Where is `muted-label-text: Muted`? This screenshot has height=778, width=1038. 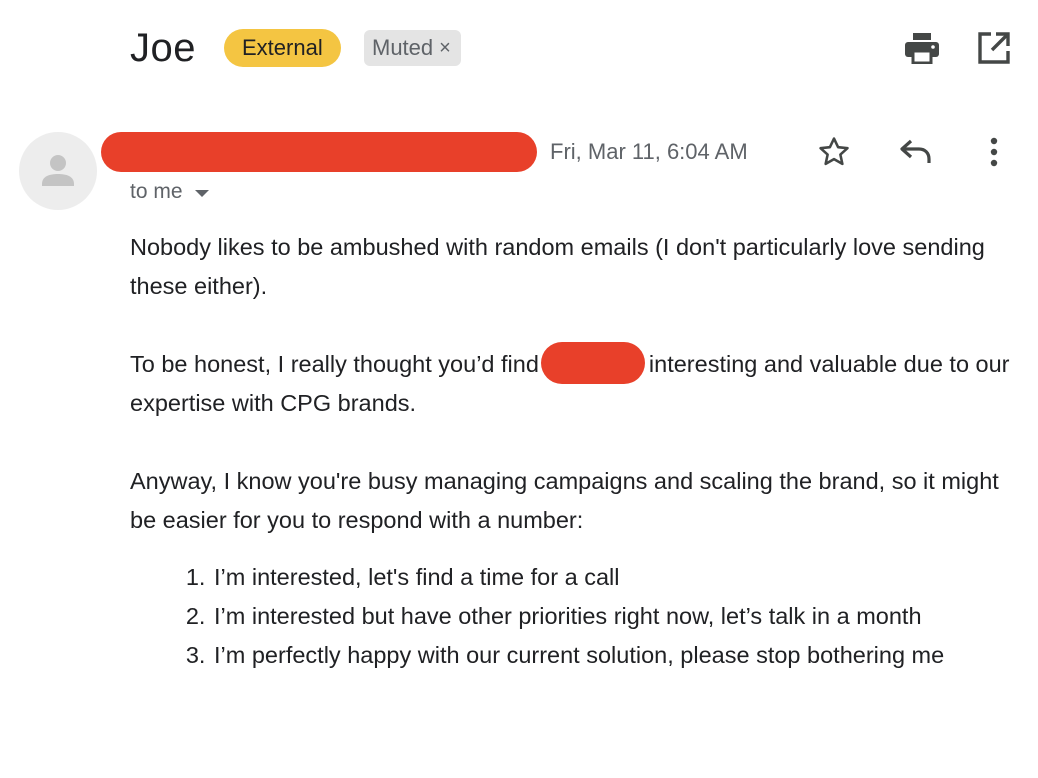
muted-label-text: Muted is located at coordinates (403, 47).